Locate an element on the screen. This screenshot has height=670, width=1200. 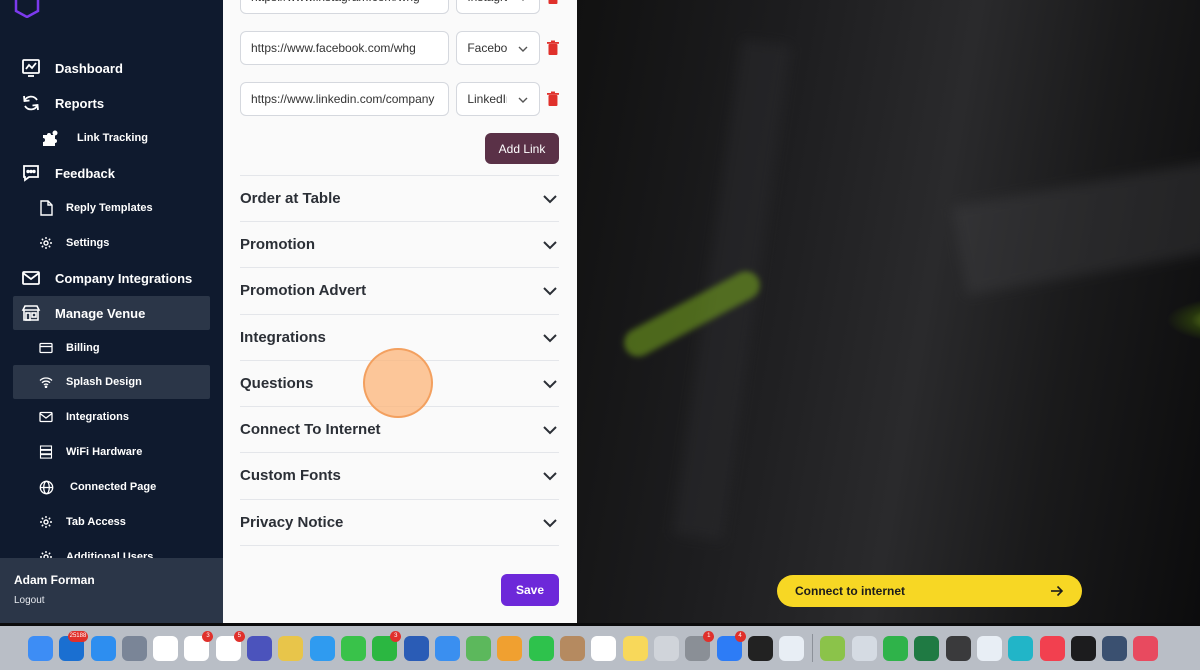
sidebar-item-splash-design: Splash Design is located at coordinates (111, 382).